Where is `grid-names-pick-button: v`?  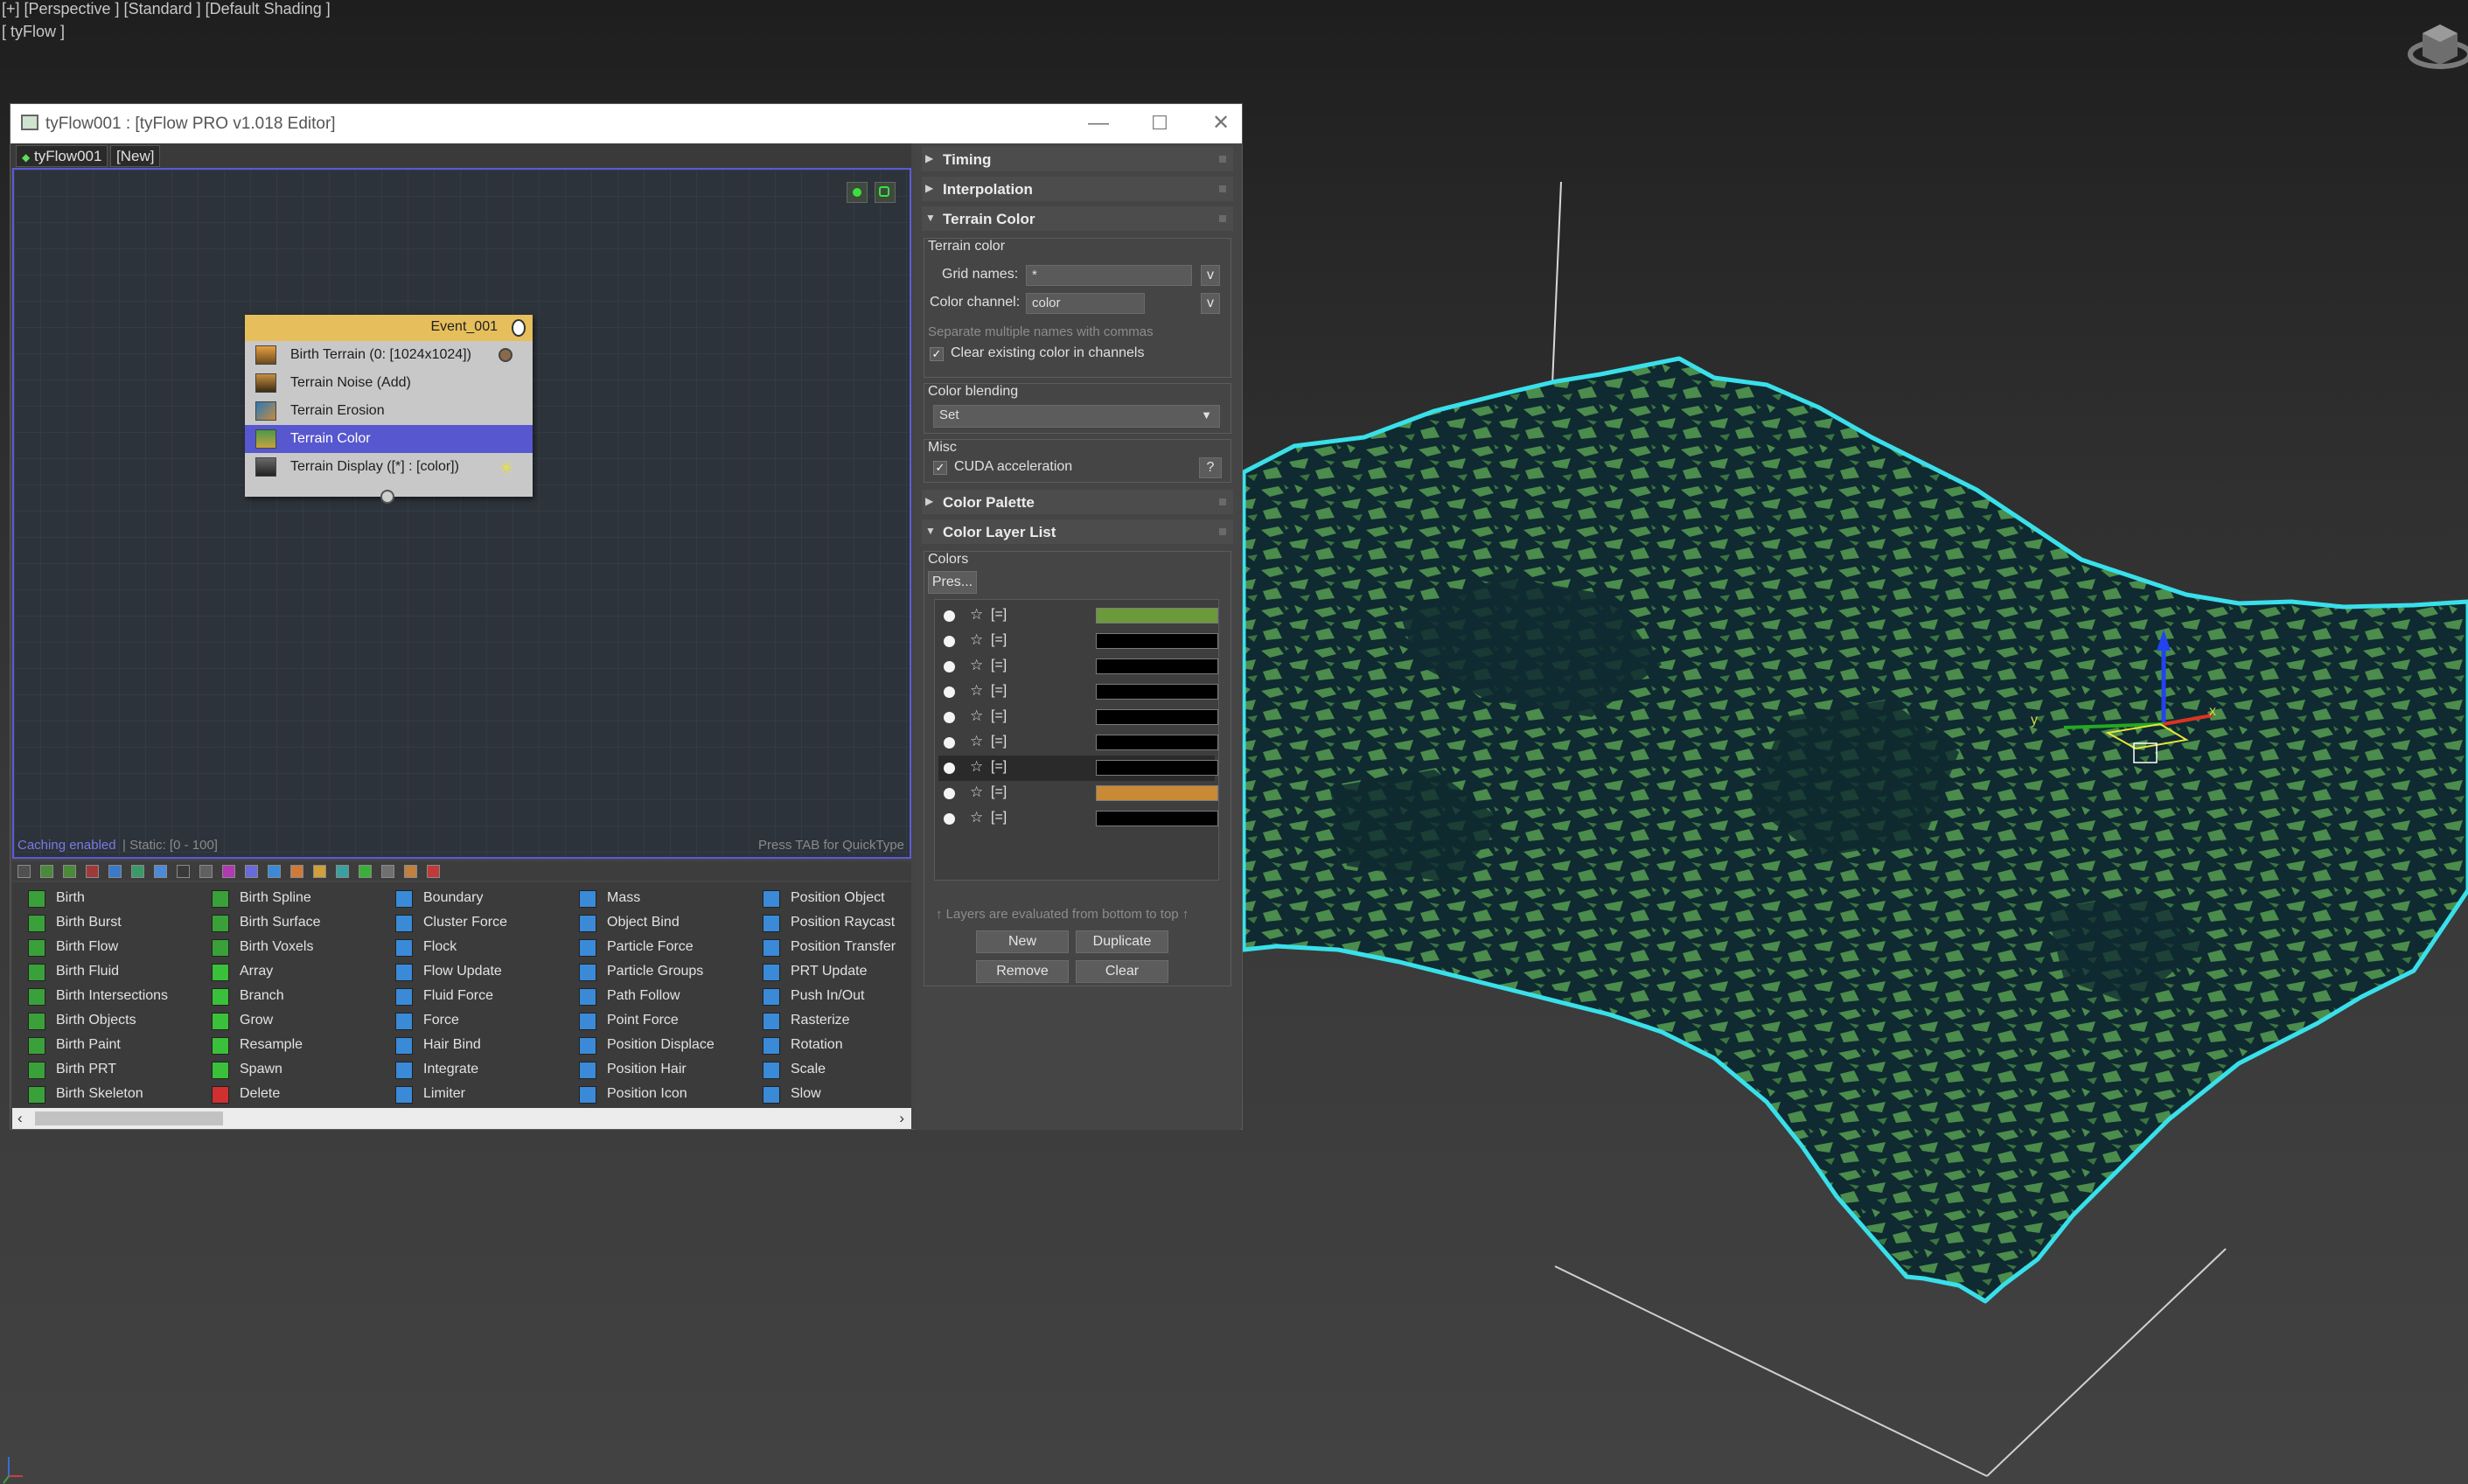
grid-names-pick-button: v is located at coordinates (1210, 275).